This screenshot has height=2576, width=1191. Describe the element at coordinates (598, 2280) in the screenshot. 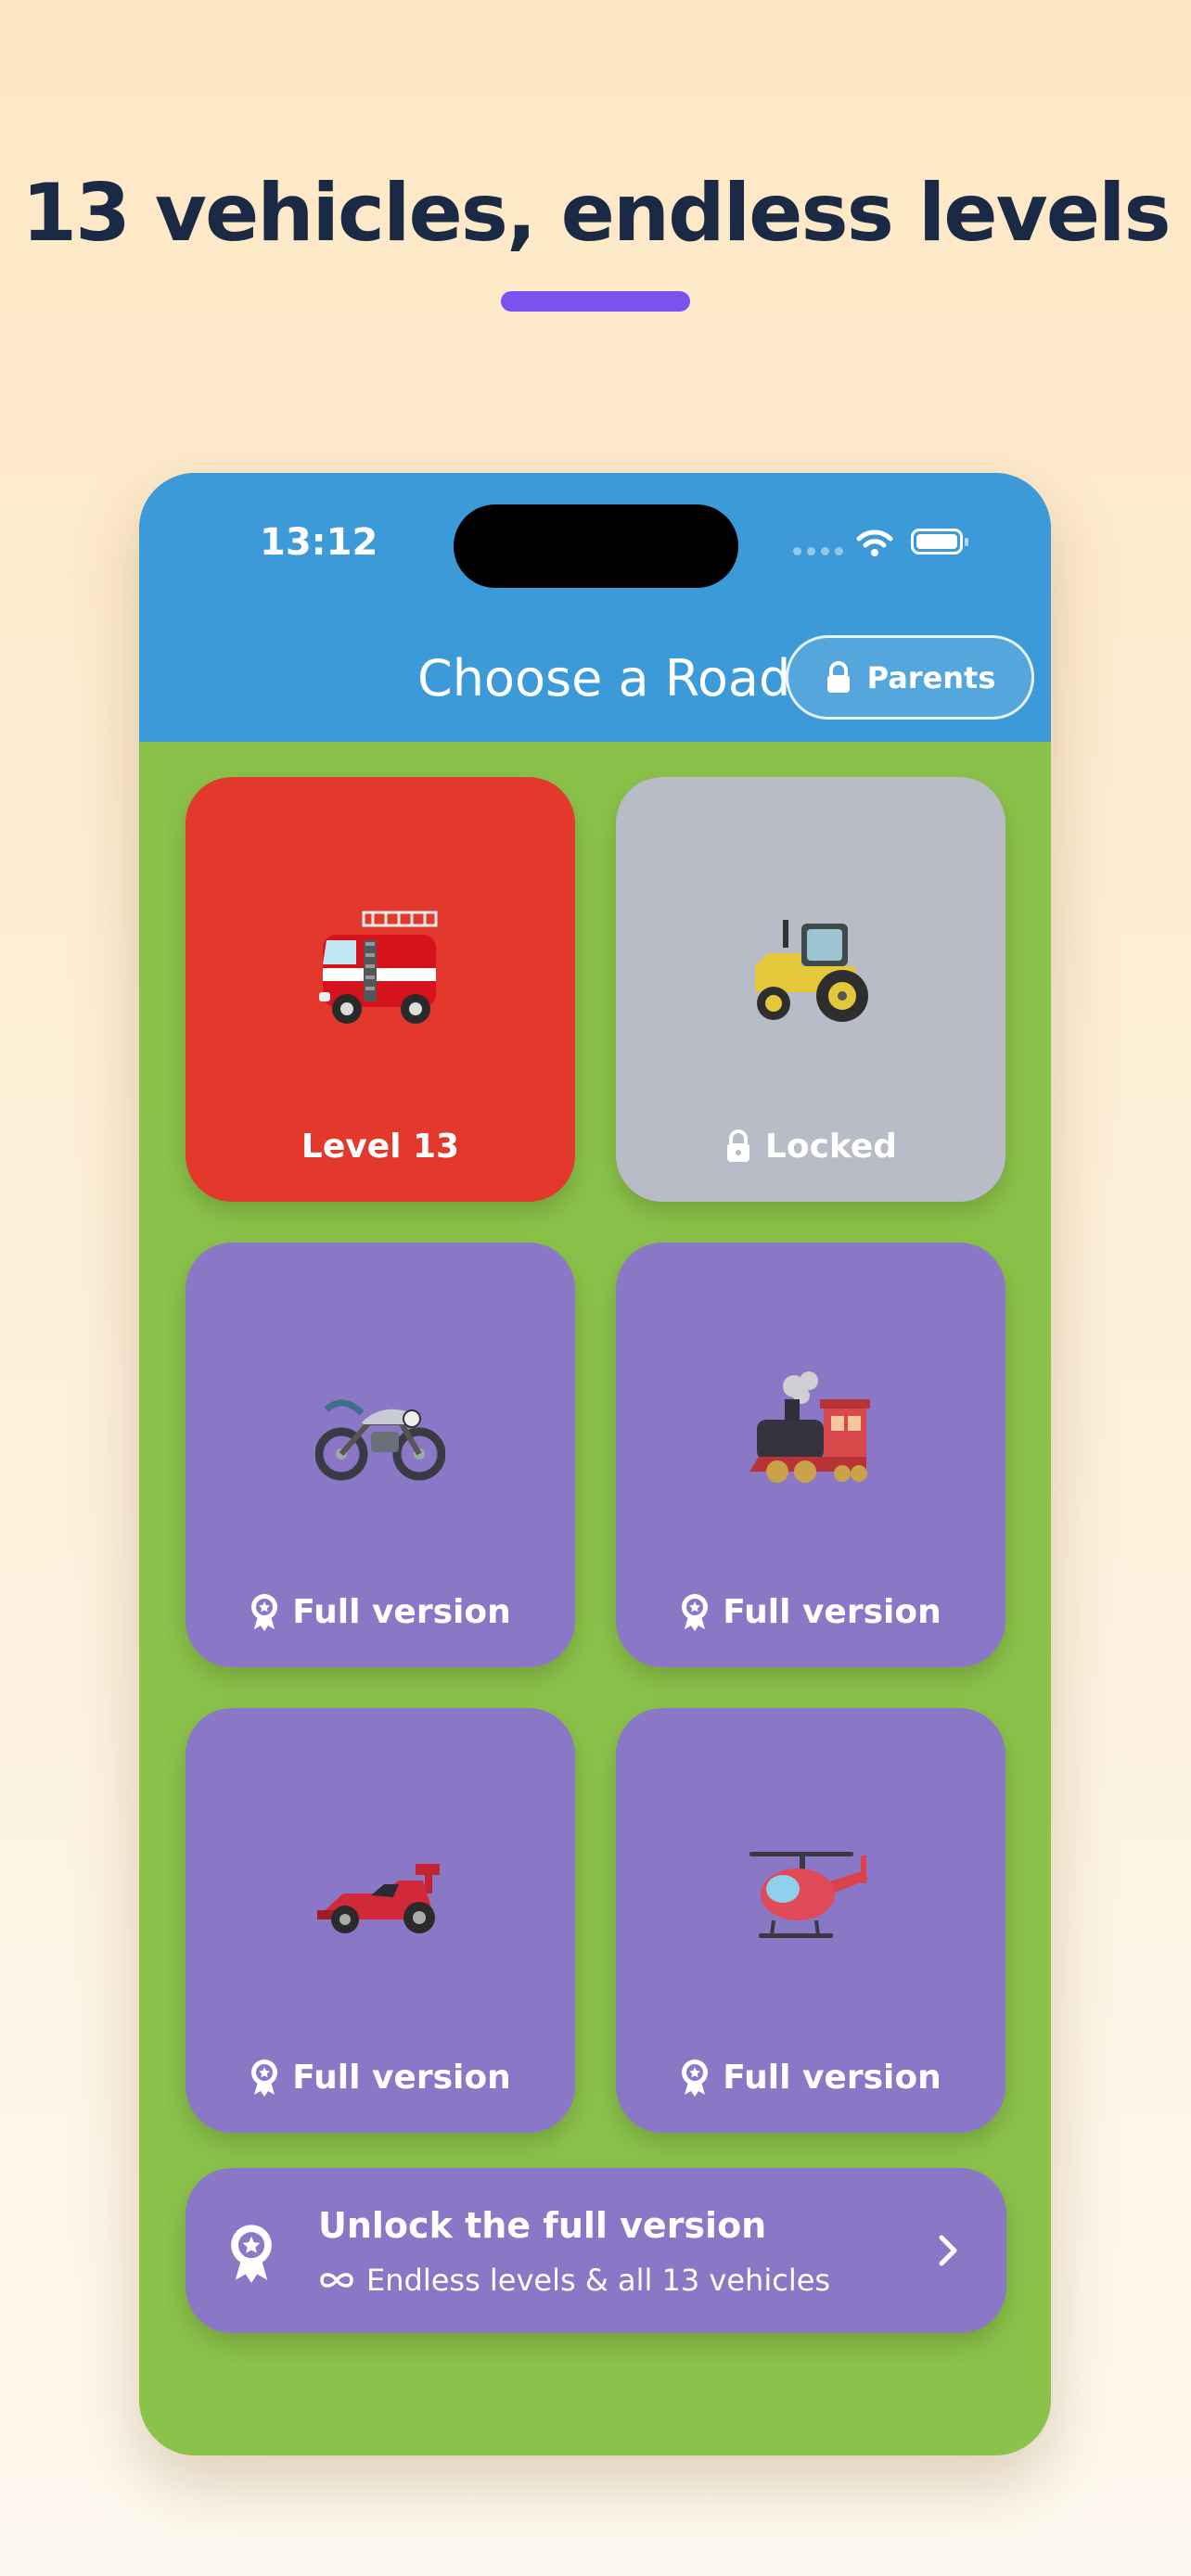

I see `unlock-subtitle: Endless levels & all 13 vehicles` at that location.